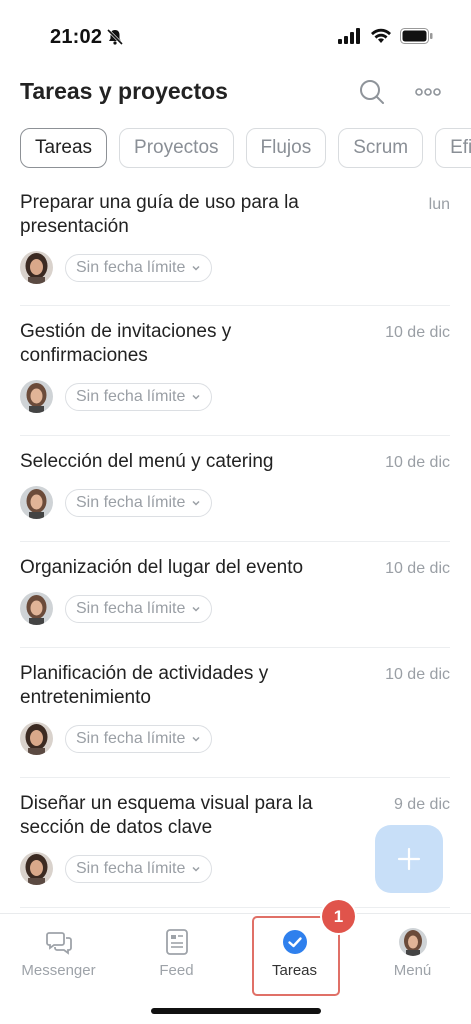  Describe the element at coordinates (126, 343) in the screenshot. I see `task-title: Gestión de invitaciones y confirmaciones` at that location.